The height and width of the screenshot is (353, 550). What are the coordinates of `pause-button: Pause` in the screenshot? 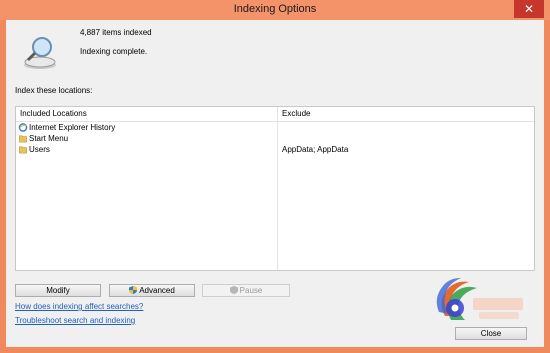 It's located at (246, 290).